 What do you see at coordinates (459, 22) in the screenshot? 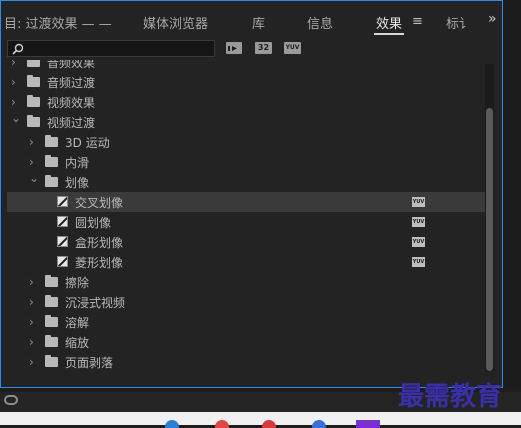
I see `tab-markers: 标讠` at bounding box center [459, 22].